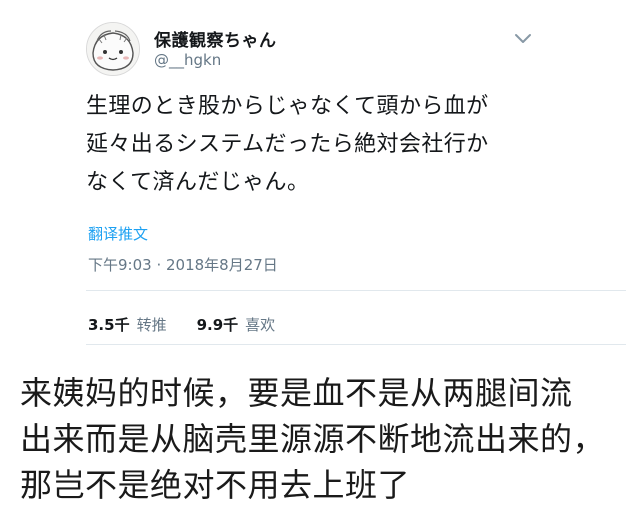 The image size is (640, 525). Describe the element at coordinates (181, 324) in the screenshot. I see `tweet-stats: 3.5千 转推 9.9千 喜欢` at that location.